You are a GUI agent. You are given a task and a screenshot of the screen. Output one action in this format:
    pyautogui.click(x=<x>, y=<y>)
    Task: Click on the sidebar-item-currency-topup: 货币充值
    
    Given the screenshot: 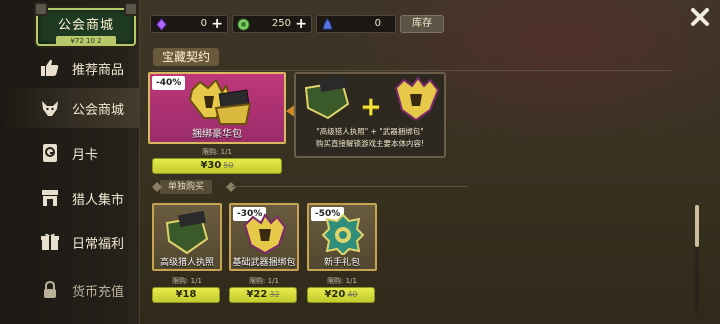 What is the action you would take?
    pyautogui.click(x=70, y=290)
    